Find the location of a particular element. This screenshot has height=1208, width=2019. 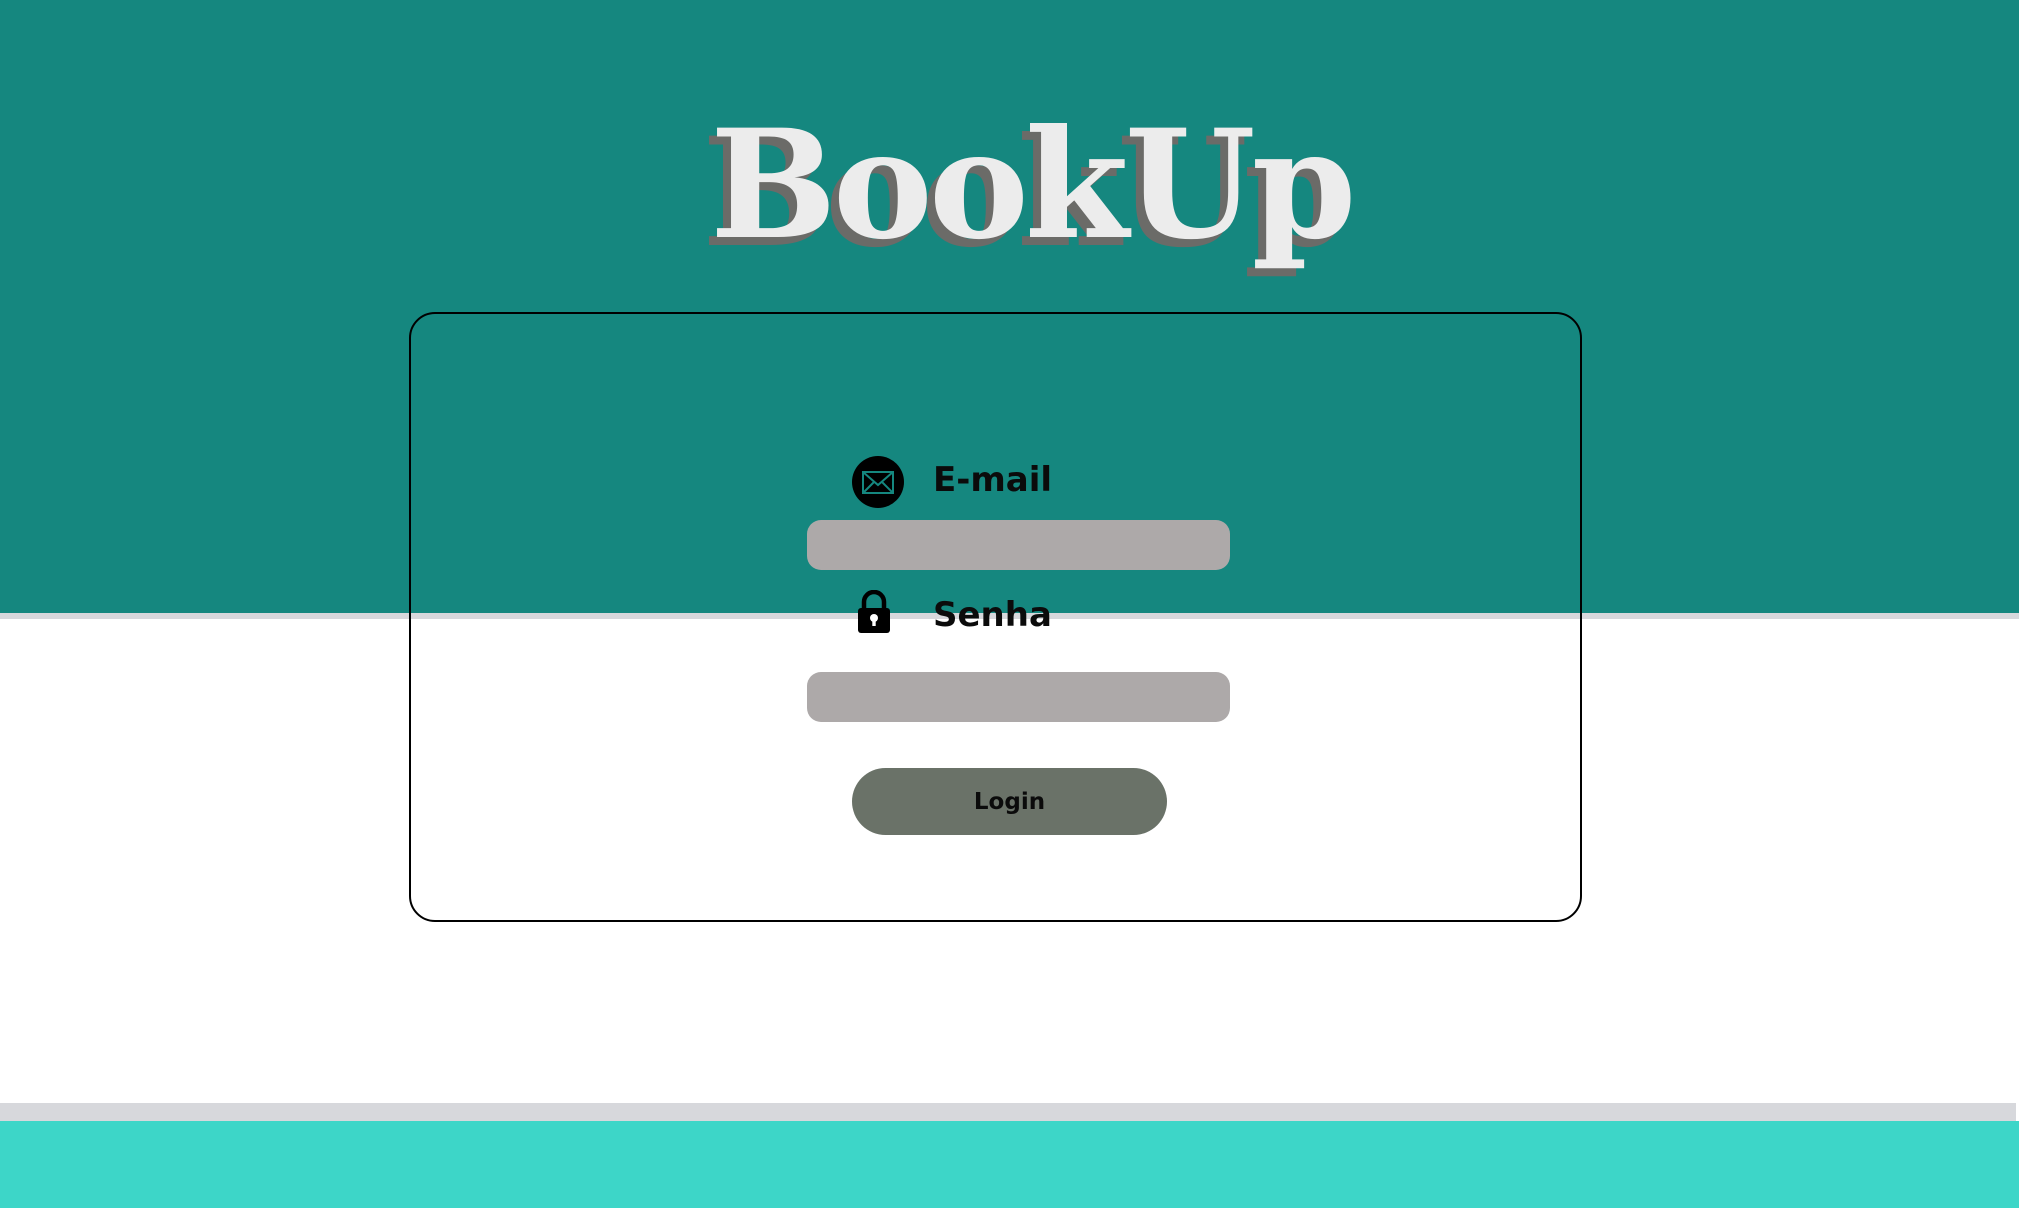

email-label: E-mail is located at coordinates (993, 480).